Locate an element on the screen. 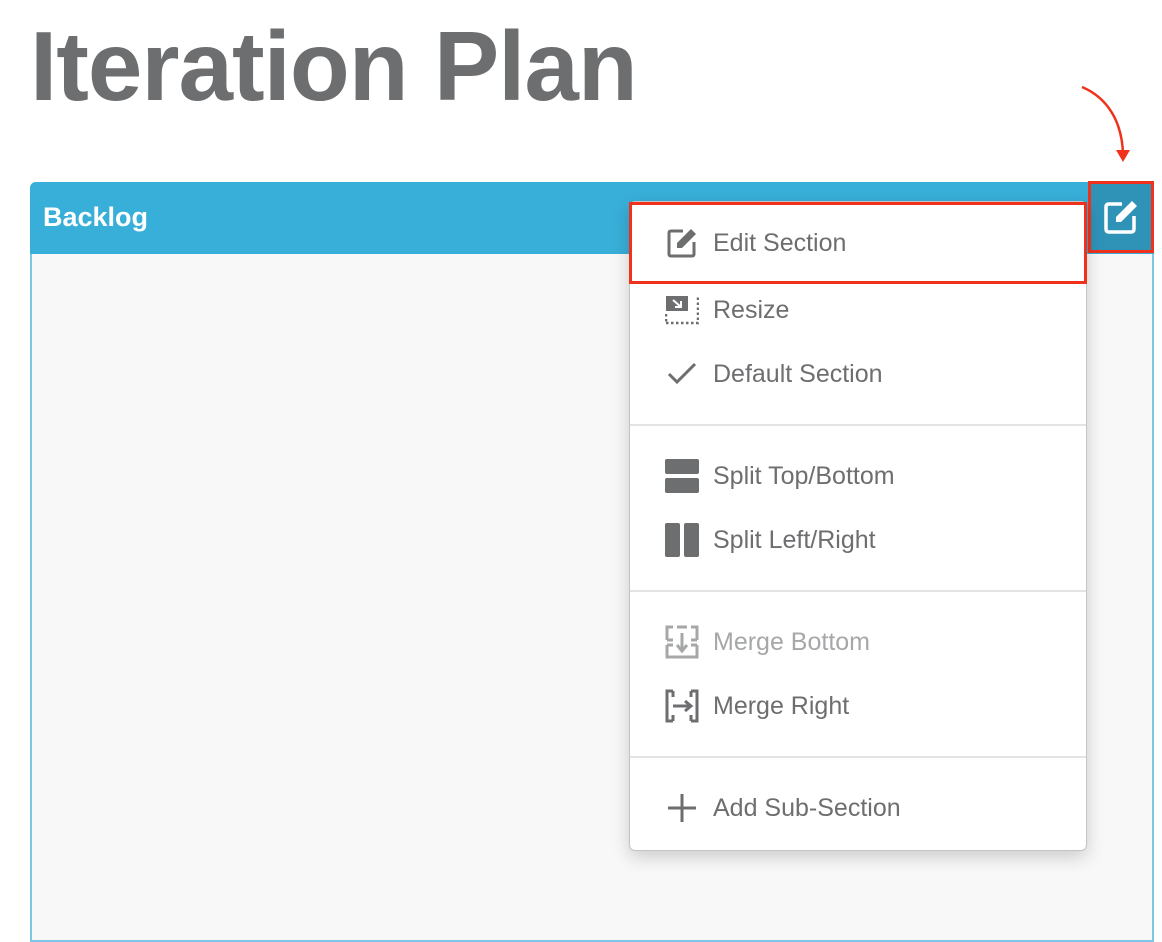 The image size is (1162, 942). plus-icon is located at coordinates (682, 808).